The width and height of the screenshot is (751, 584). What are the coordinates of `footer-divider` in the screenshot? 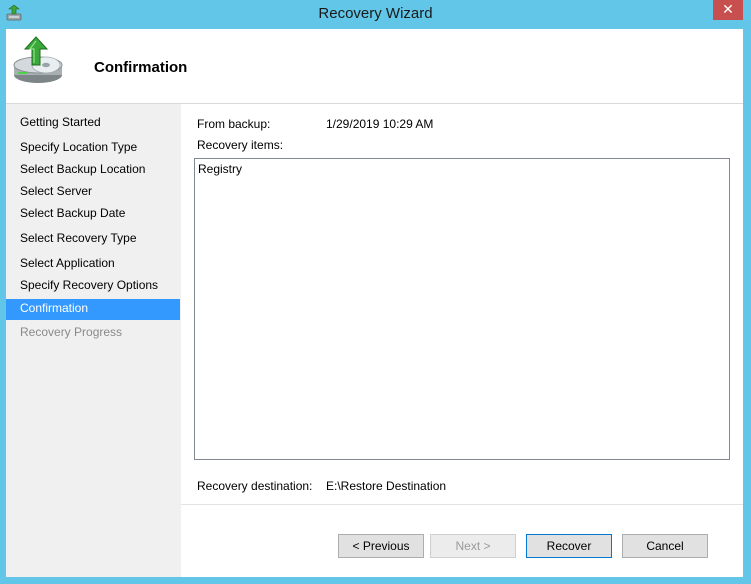 It's located at (462, 504).